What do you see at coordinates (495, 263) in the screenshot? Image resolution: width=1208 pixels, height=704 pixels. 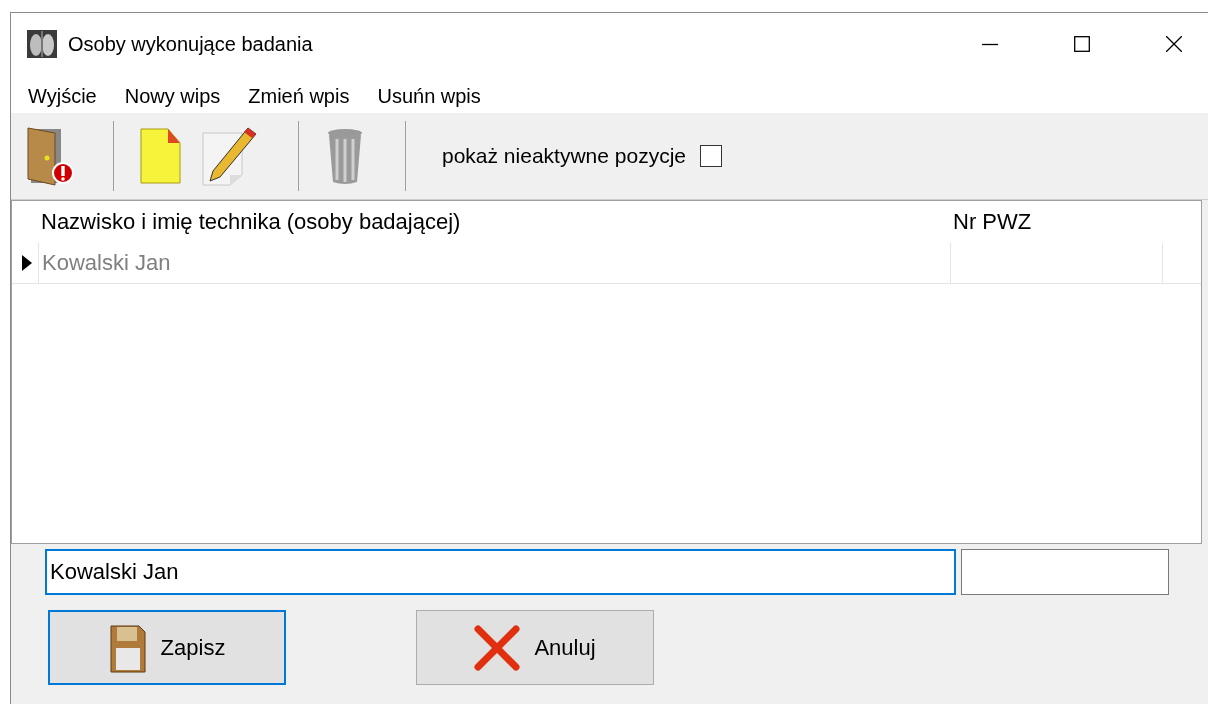 I see `table-cell: Kowalski Jan` at bounding box center [495, 263].